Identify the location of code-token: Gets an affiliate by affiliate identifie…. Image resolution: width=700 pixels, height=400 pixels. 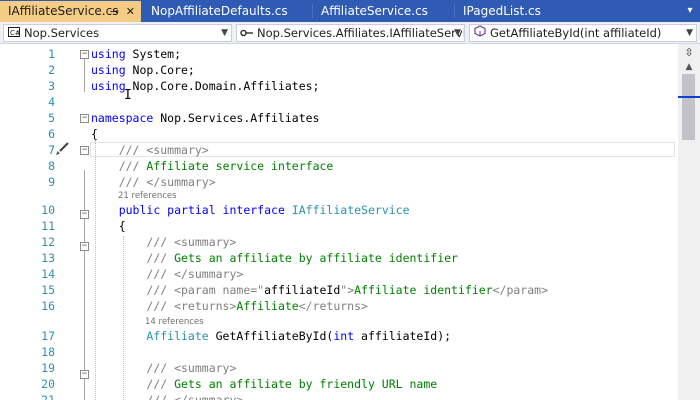
(316, 258).